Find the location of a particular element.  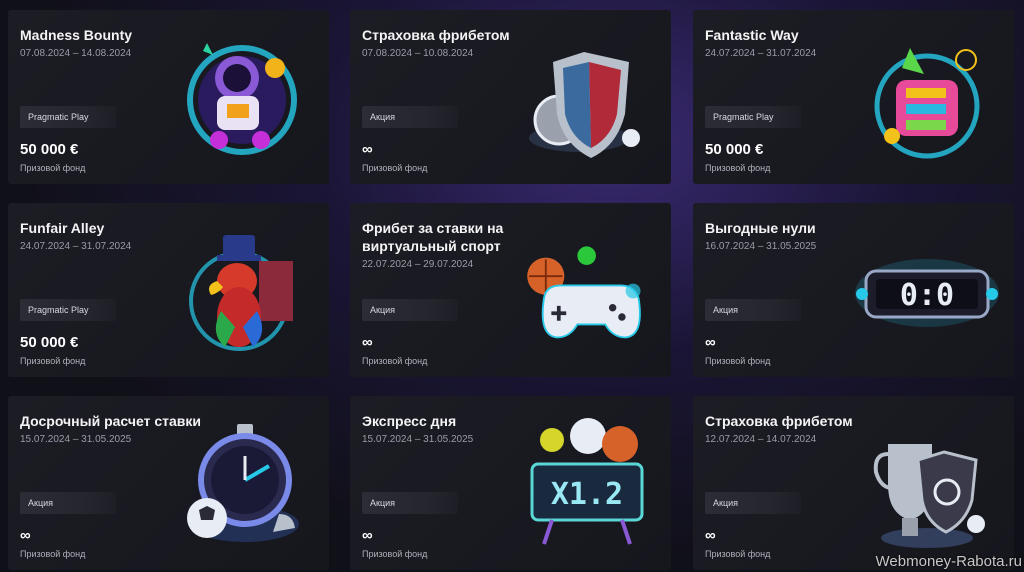

parrot-icon is located at coordinates (241, 293).